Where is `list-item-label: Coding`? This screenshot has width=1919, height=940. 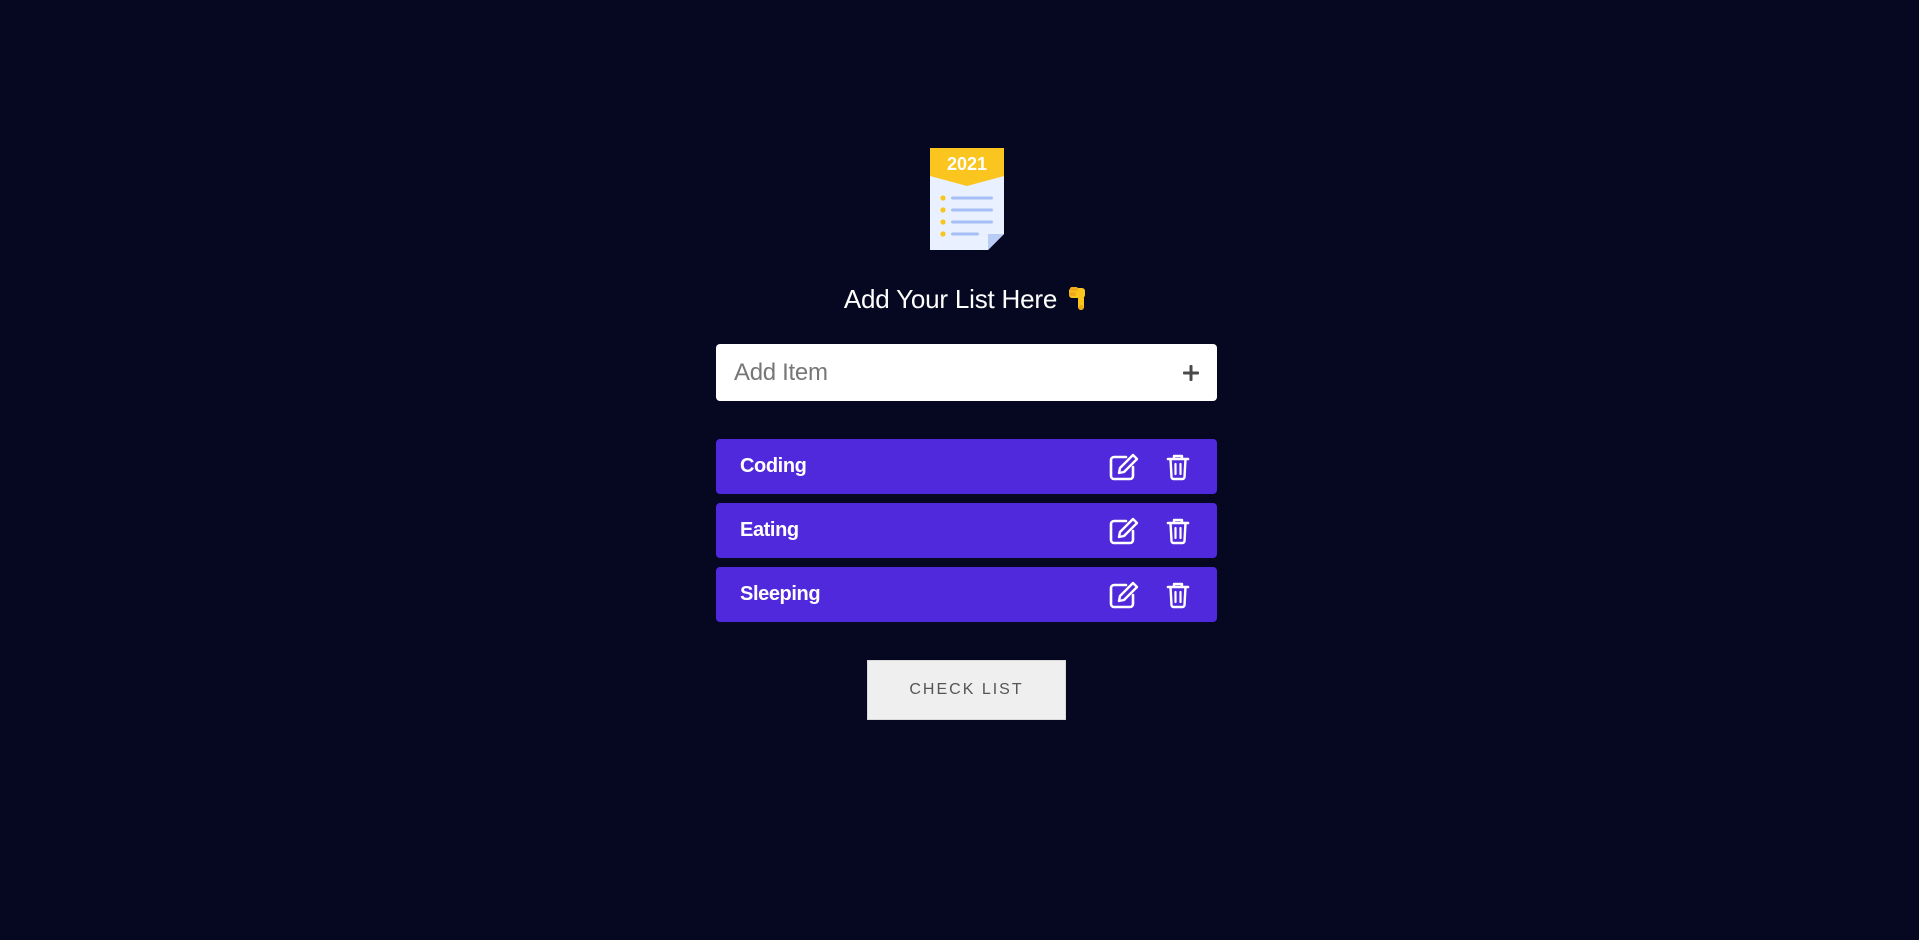
list-item-label: Coding is located at coordinates (773, 466).